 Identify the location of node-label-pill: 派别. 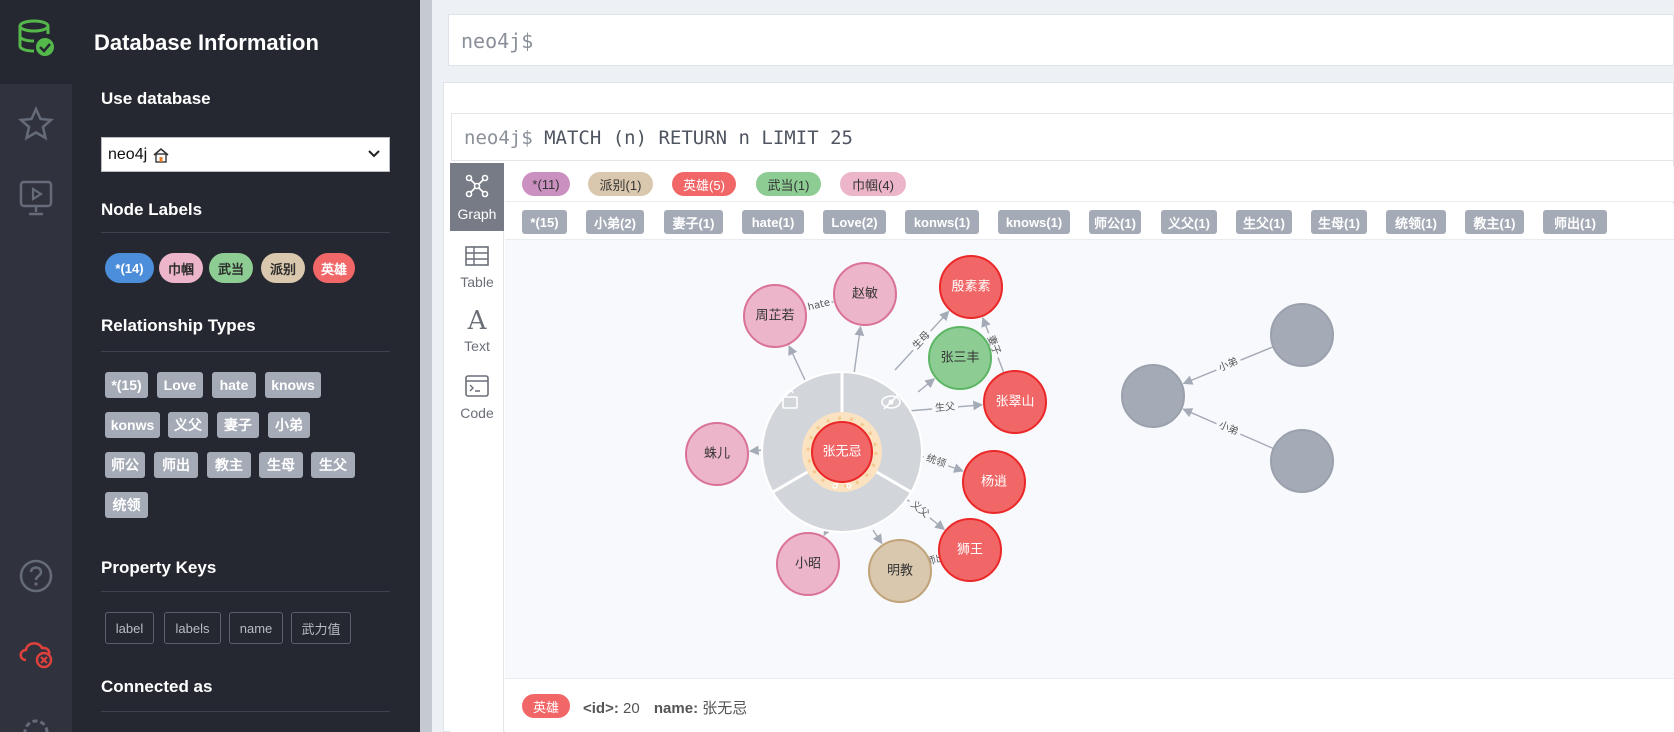
(283, 268).